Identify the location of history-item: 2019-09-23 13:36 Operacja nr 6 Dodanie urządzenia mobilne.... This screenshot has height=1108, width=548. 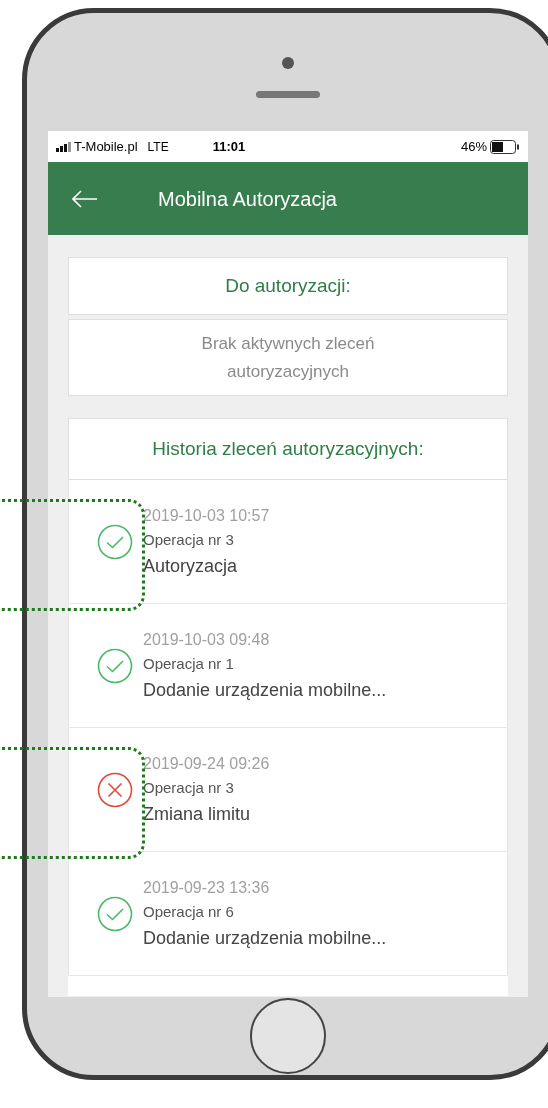
(288, 914).